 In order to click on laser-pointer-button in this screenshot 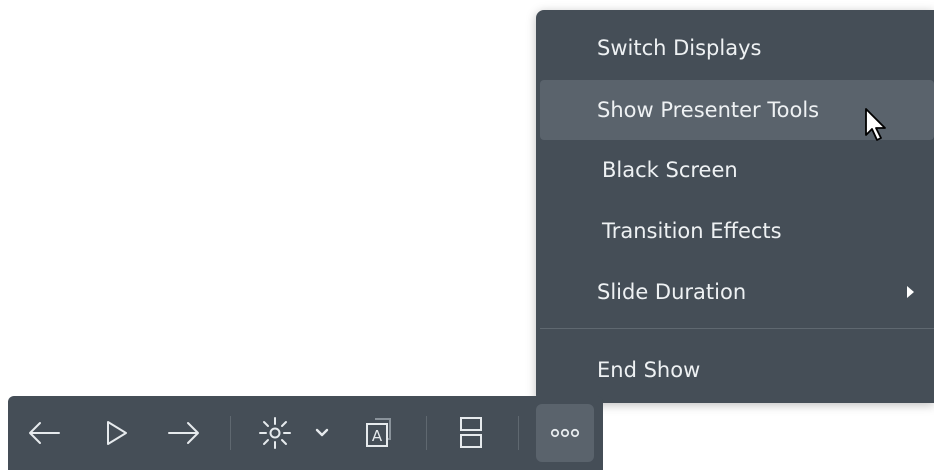, I will do `click(275, 433)`.